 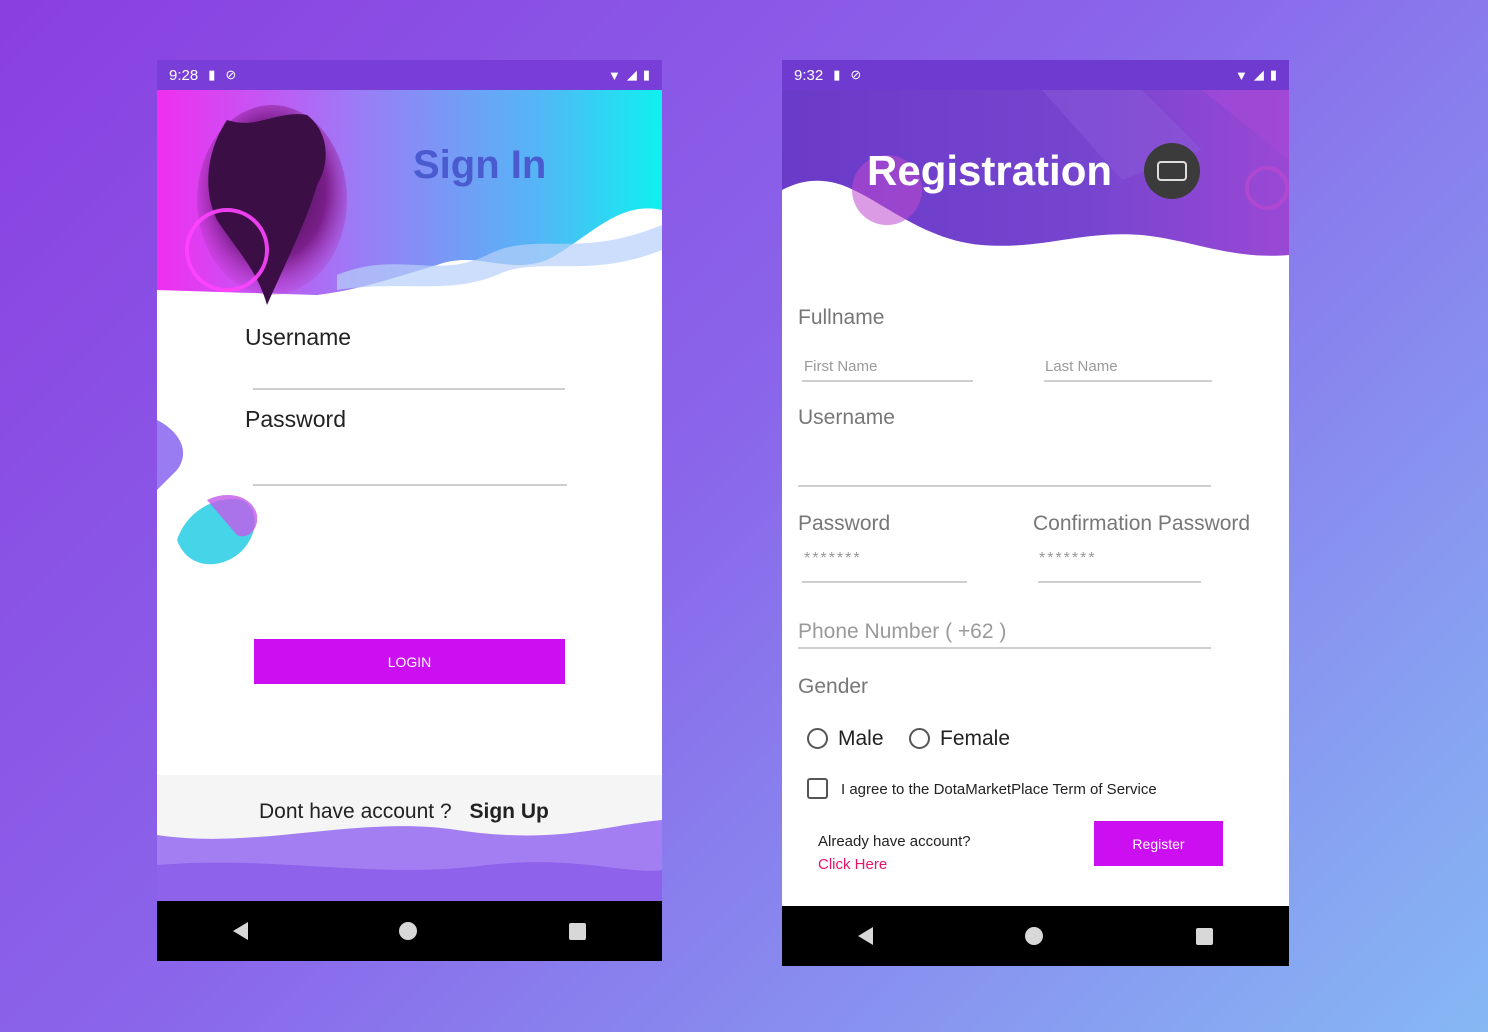 What do you see at coordinates (409, 661) in the screenshot?
I see `login-button: LOGIN` at bounding box center [409, 661].